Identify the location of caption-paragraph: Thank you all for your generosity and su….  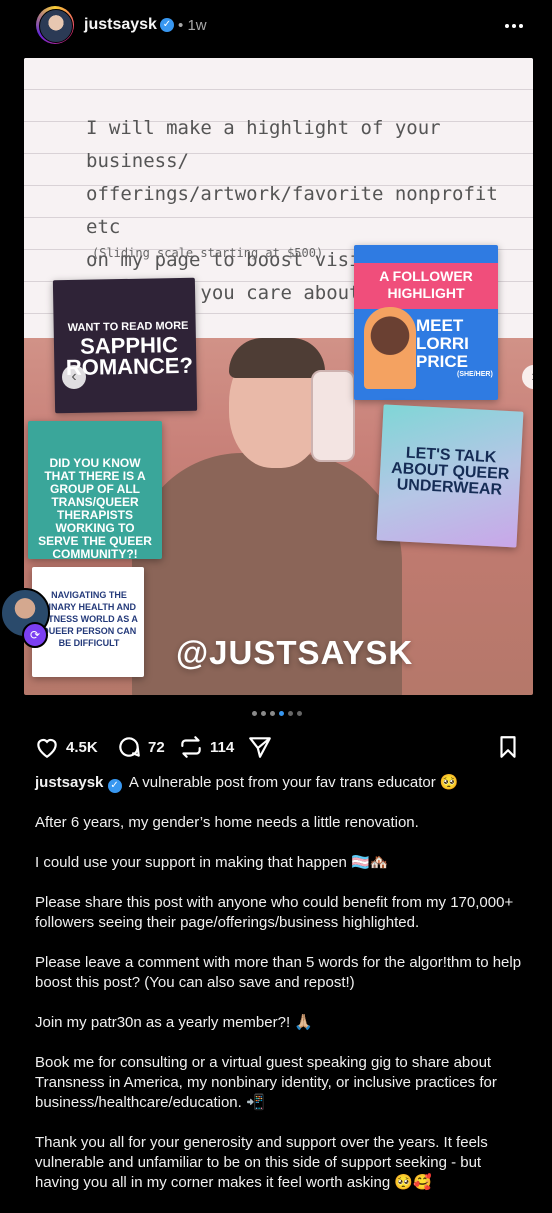
(261, 1162).